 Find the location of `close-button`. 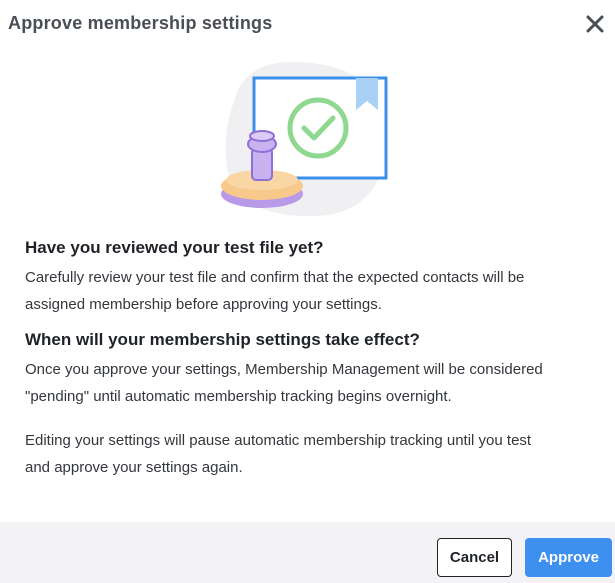

close-button is located at coordinates (595, 24).